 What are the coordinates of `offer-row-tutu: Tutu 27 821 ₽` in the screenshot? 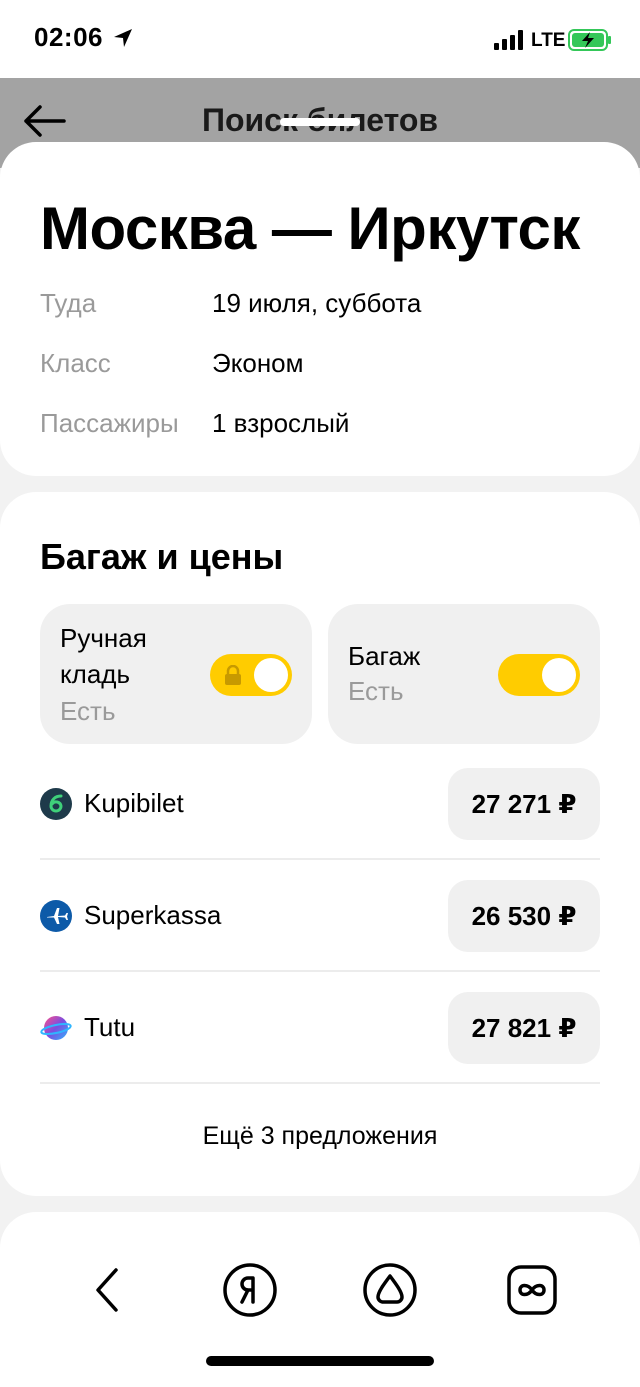 It's located at (320, 1048).